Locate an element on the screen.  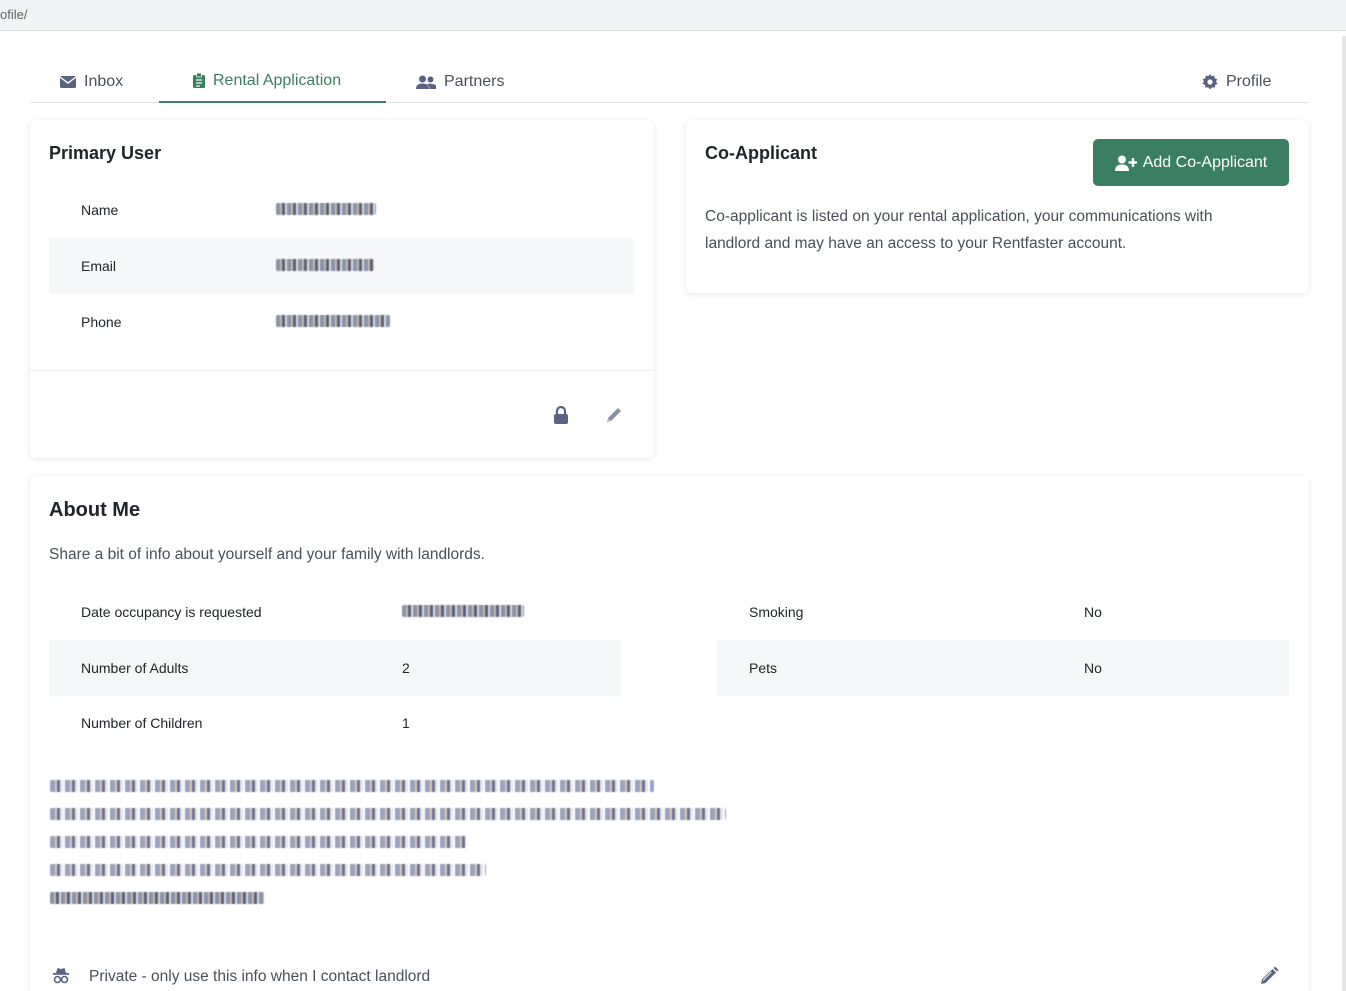
field-label: Number of Adults is located at coordinates (135, 668).